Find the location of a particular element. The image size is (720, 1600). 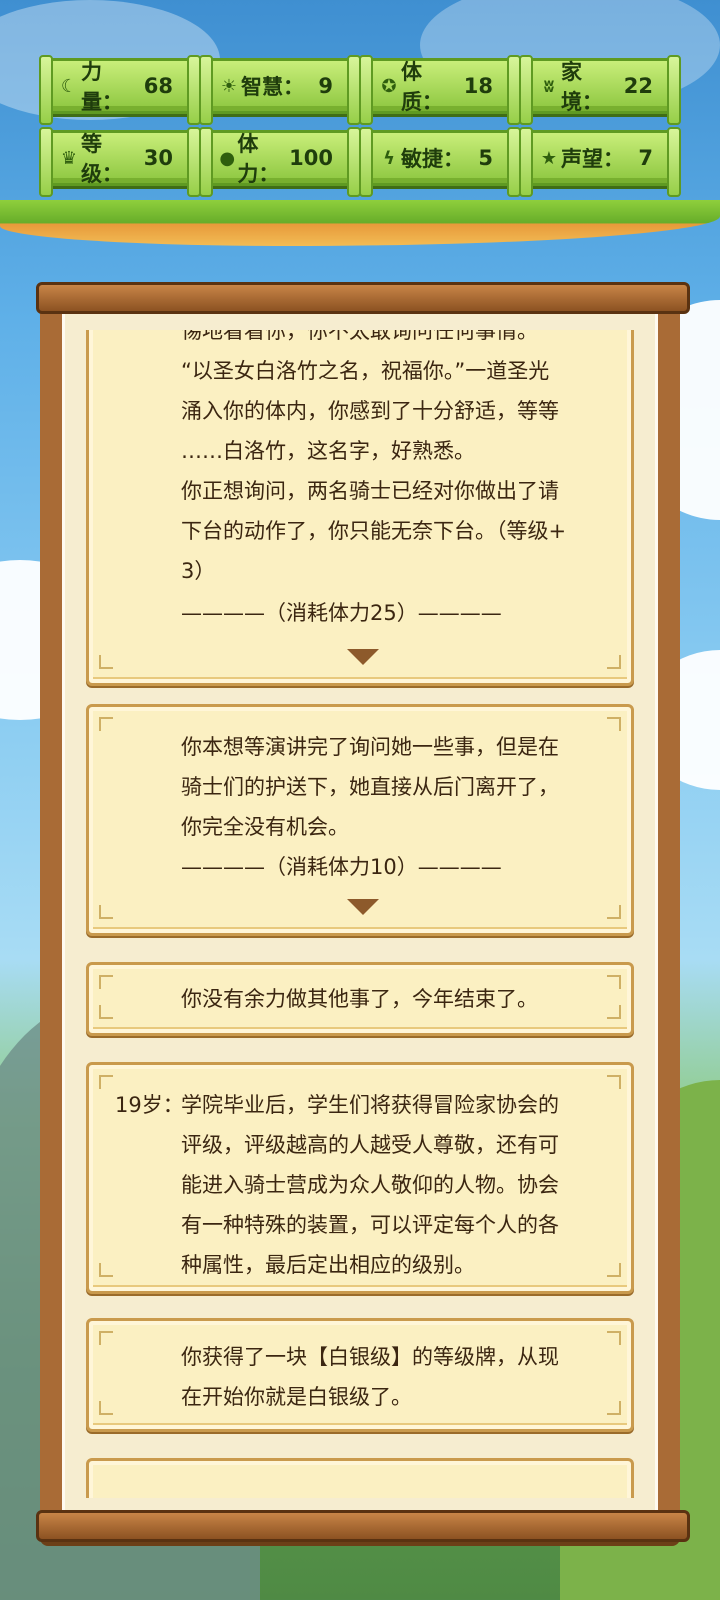

scroll-top-rod is located at coordinates (363, 298).